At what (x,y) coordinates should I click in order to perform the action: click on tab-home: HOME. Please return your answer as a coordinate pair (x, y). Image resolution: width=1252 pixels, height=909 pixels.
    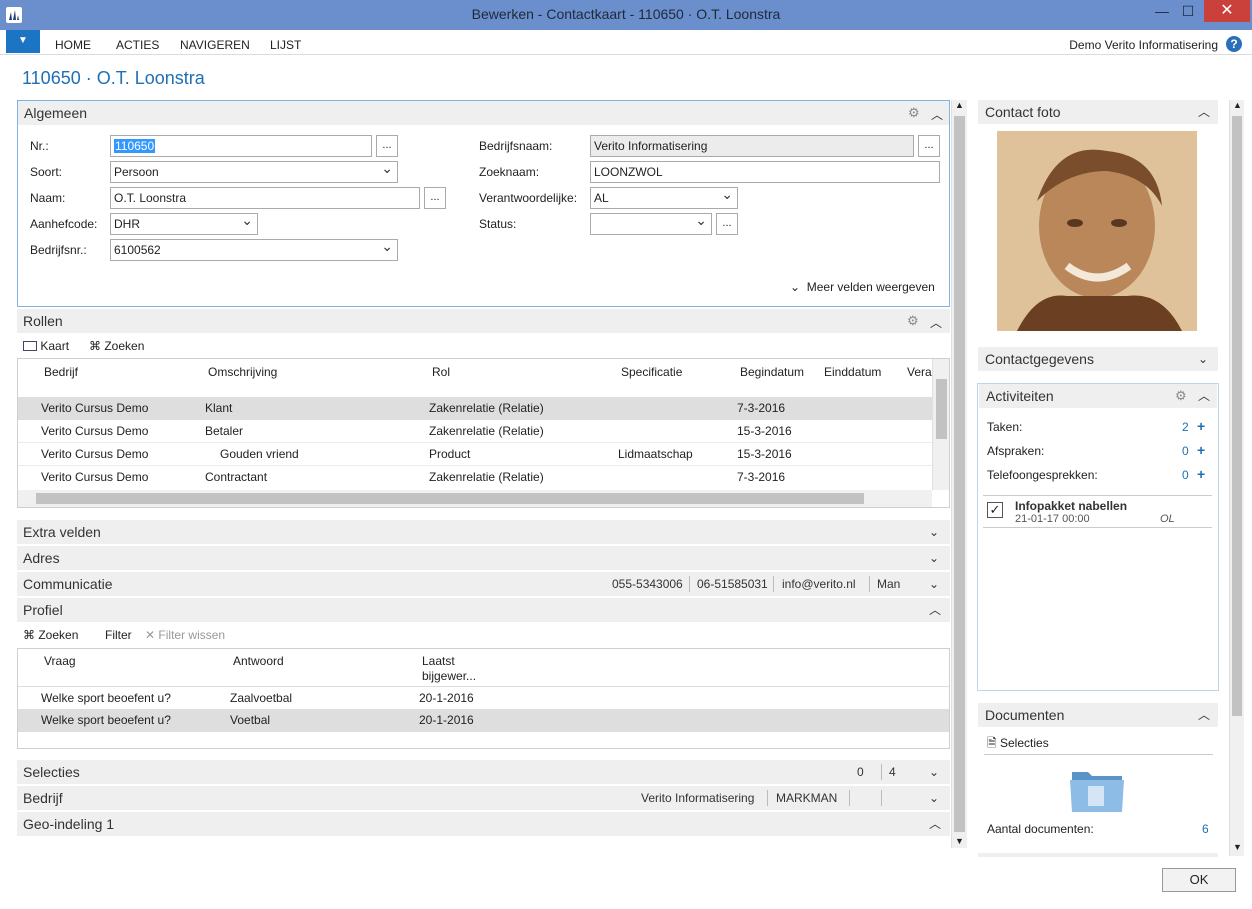
    Looking at the image, I should click on (73, 45).